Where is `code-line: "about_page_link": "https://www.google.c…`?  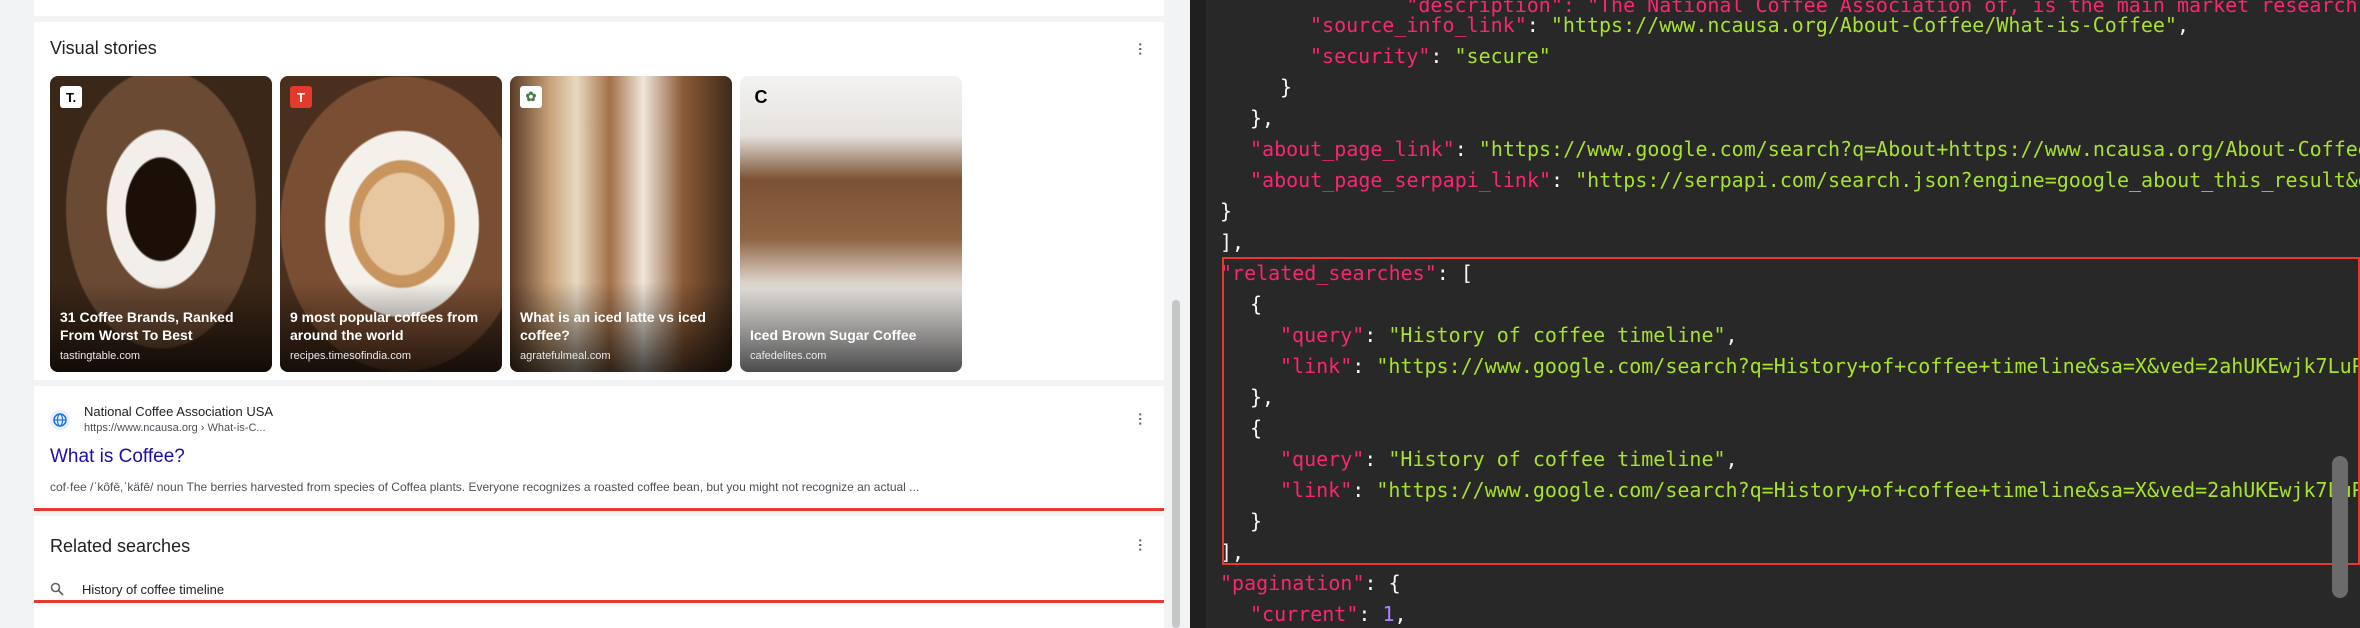
code-line: "about_page_link": "https://www.google.c… is located at coordinates (1805, 149).